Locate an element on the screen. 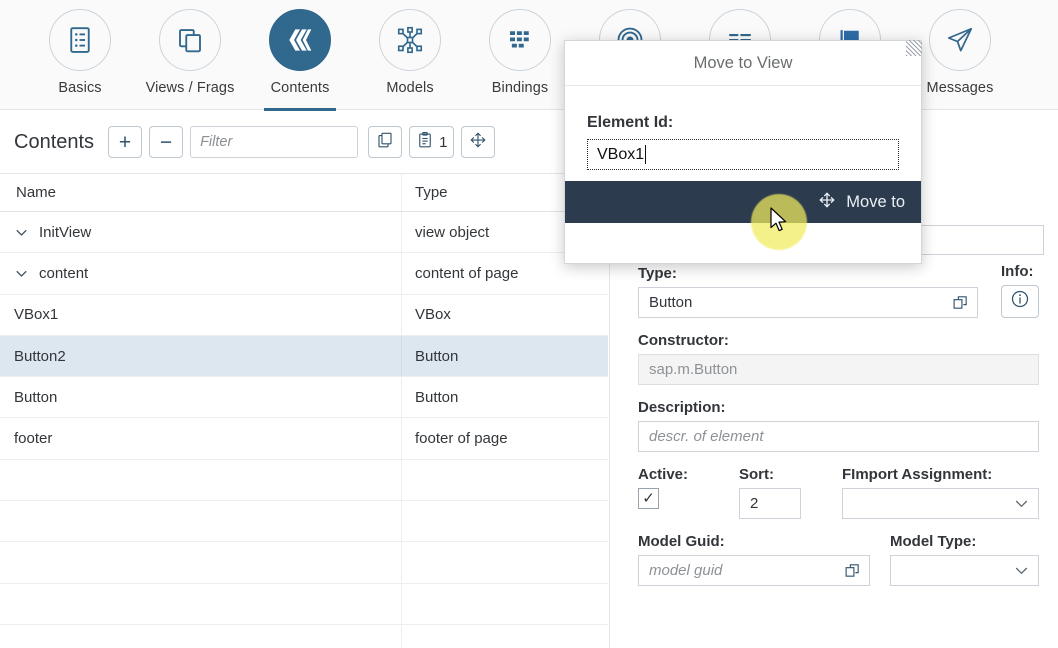 This screenshot has width=1058, height=648. row-name-text: Button2 is located at coordinates (40, 356).